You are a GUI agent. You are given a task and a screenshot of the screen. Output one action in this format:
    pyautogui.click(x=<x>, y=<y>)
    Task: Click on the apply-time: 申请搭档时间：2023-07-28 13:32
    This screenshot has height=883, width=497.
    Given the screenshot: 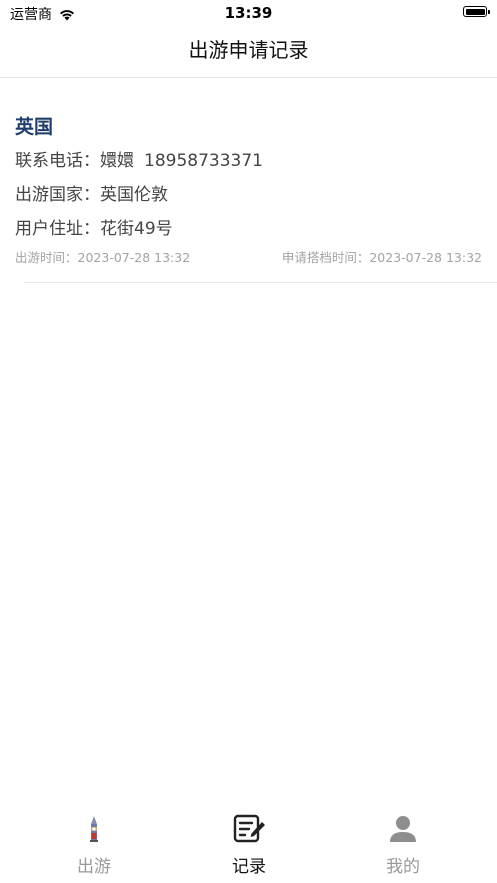 What is the action you would take?
    pyautogui.click(x=382, y=258)
    